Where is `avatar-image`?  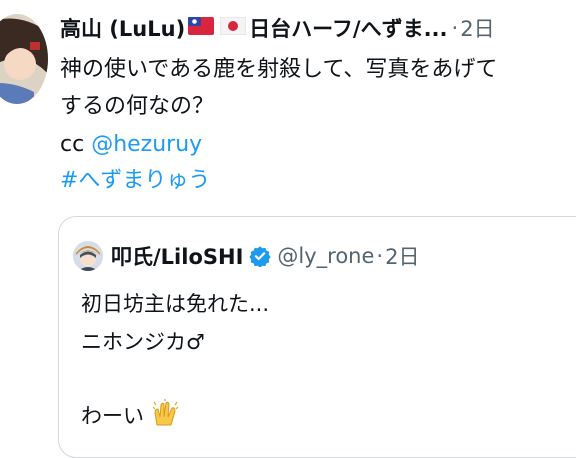
avatar-image is located at coordinates (24, 59).